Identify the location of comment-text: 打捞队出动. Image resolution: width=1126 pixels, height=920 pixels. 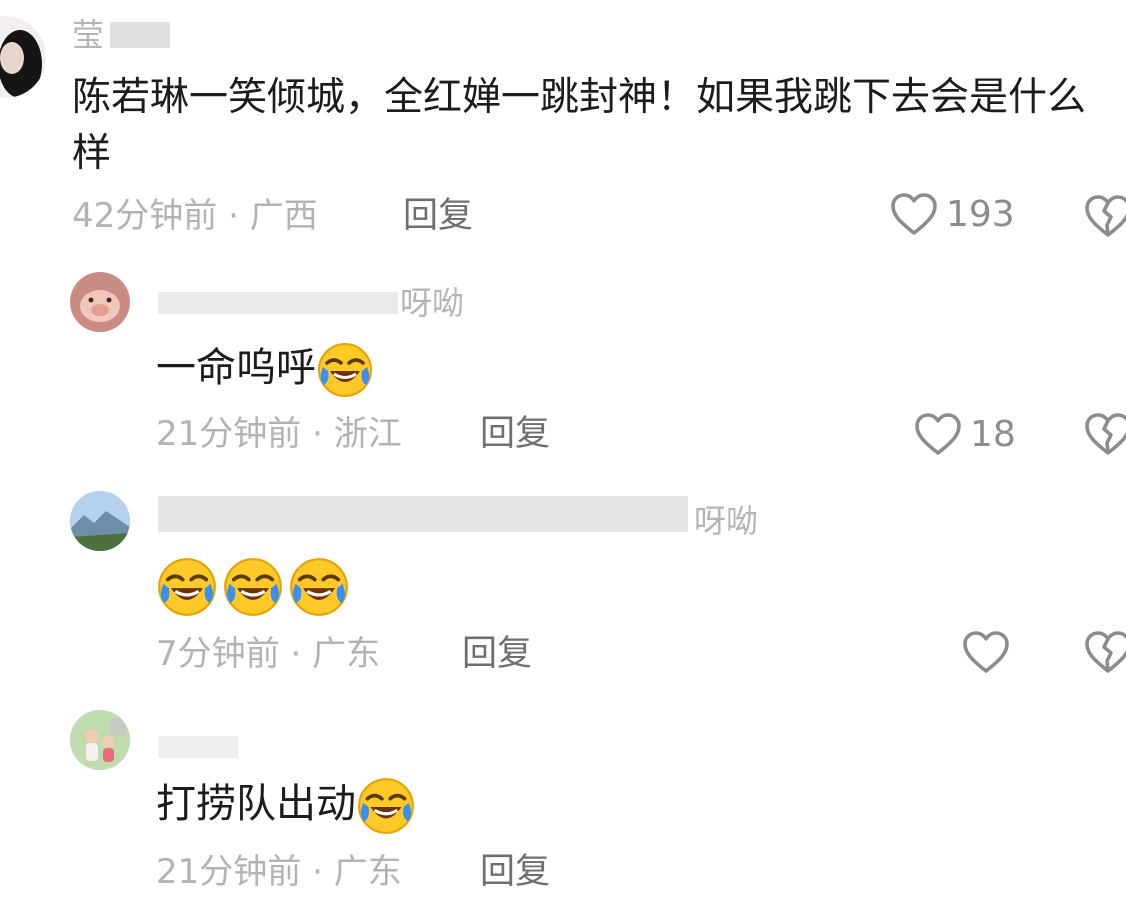
(286, 806).